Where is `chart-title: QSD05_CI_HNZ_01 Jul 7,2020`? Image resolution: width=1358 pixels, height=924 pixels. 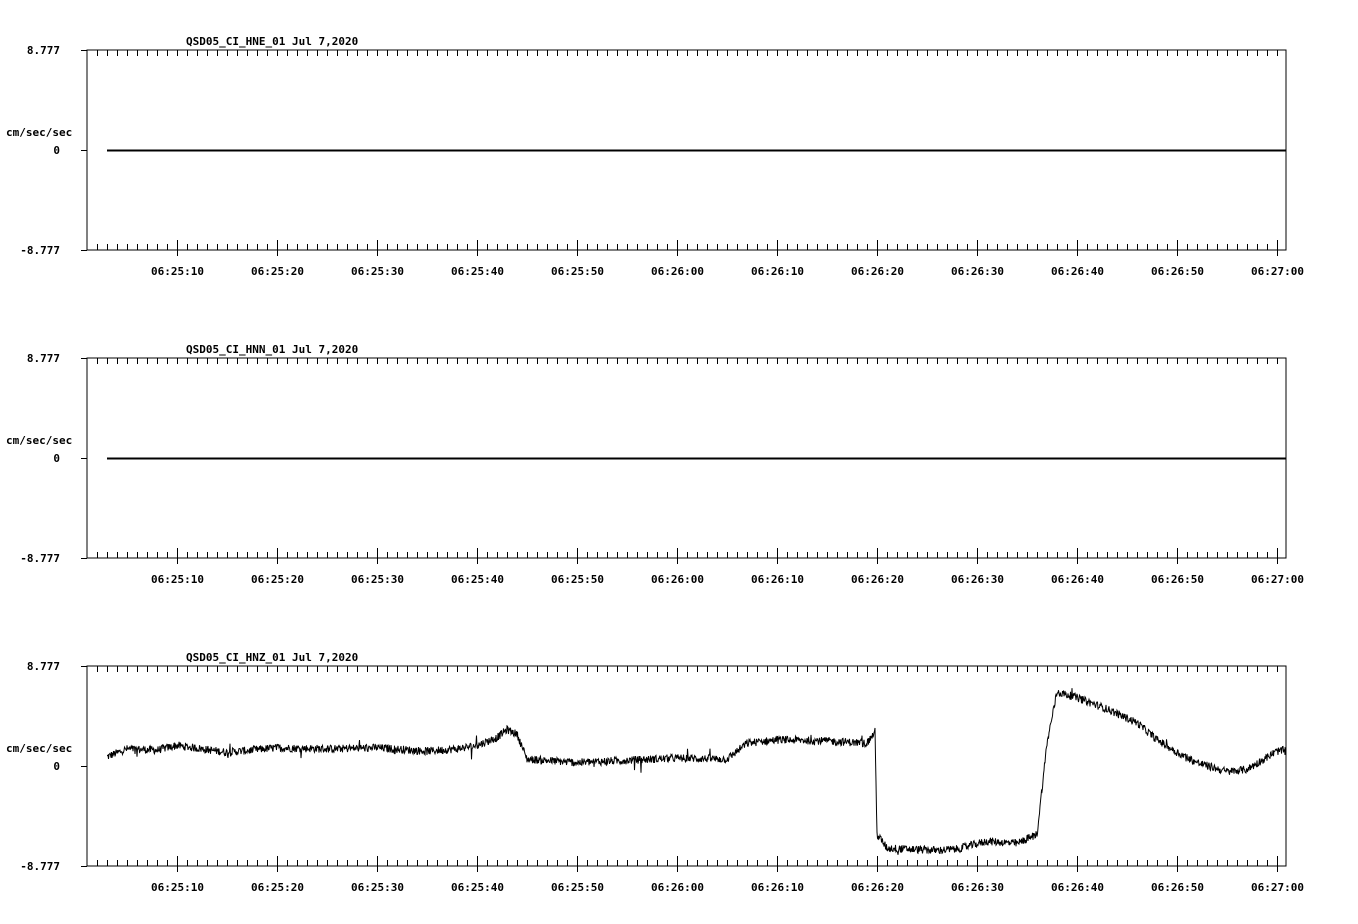 chart-title: QSD05_CI_HNZ_01 Jul 7,2020 is located at coordinates (272, 657).